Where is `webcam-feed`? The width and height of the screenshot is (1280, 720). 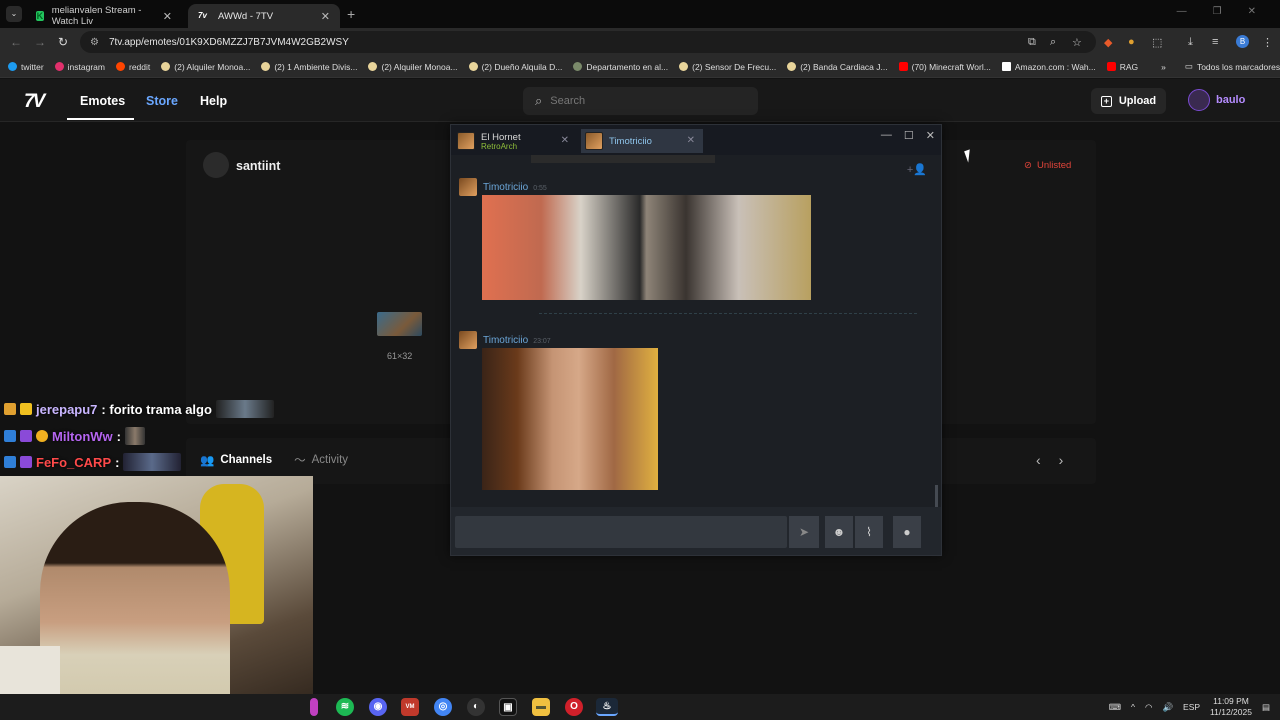
webcam-feed is located at coordinates (156, 598).